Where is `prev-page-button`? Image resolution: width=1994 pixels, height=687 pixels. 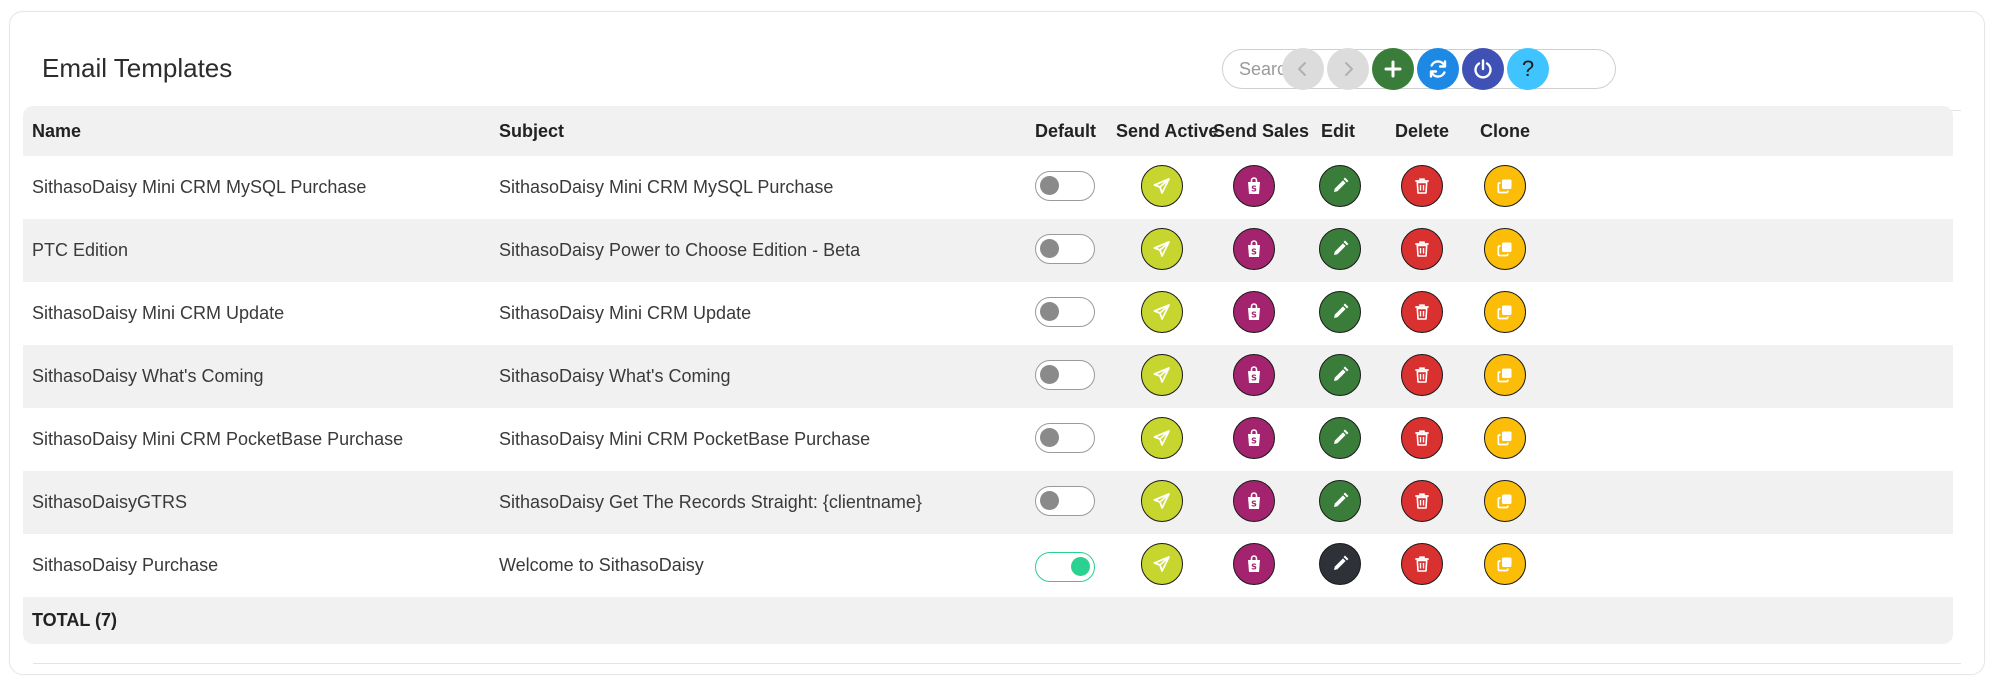
prev-page-button is located at coordinates (1303, 69).